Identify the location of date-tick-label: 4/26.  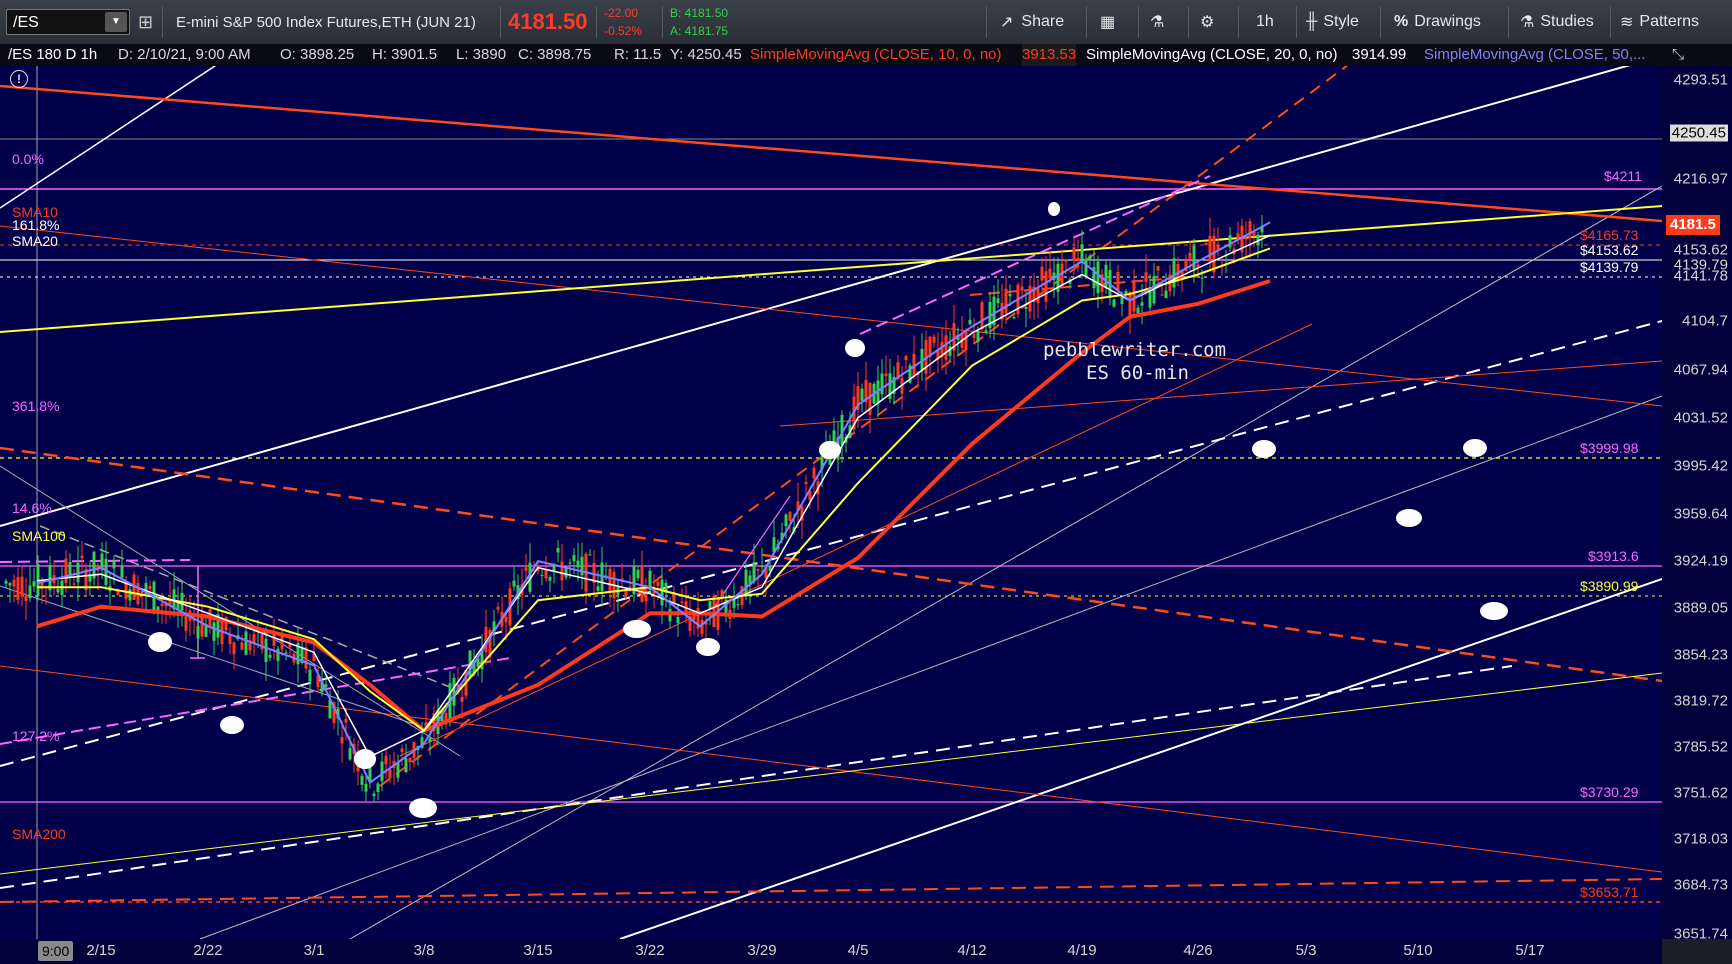
(1198, 950).